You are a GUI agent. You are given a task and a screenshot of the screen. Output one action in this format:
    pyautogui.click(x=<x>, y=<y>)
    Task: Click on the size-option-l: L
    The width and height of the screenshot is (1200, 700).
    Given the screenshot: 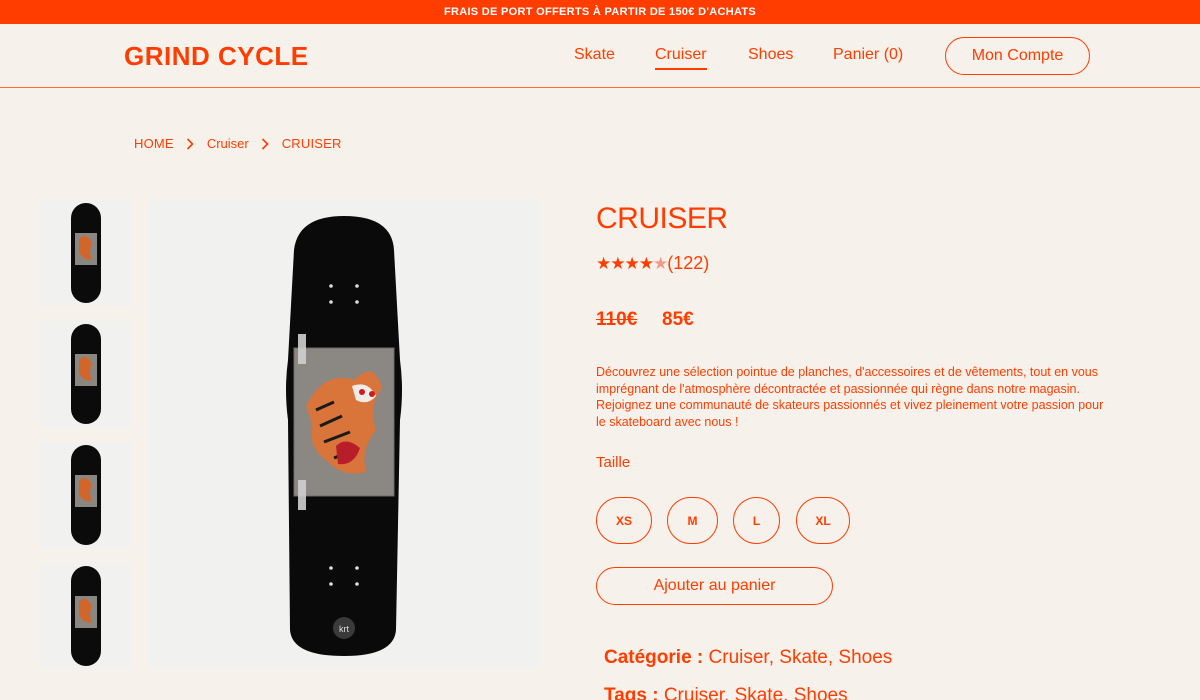 What is the action you would take?
    pyautogui.click(x=756, y=520)
    